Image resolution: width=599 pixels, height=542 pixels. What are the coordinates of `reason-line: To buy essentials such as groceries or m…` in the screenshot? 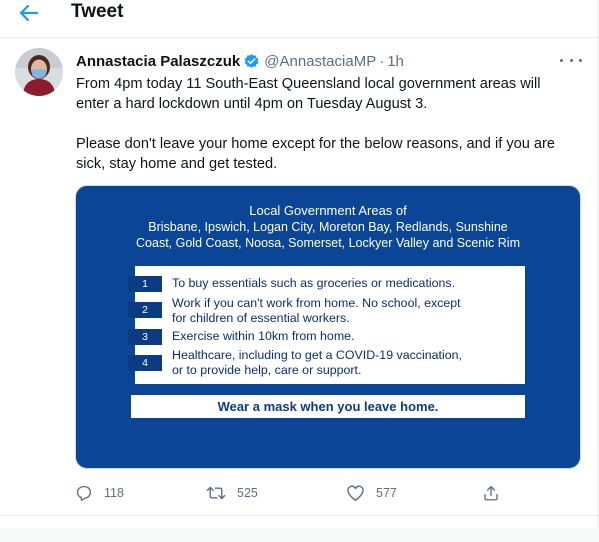 It's located at (314, 283).